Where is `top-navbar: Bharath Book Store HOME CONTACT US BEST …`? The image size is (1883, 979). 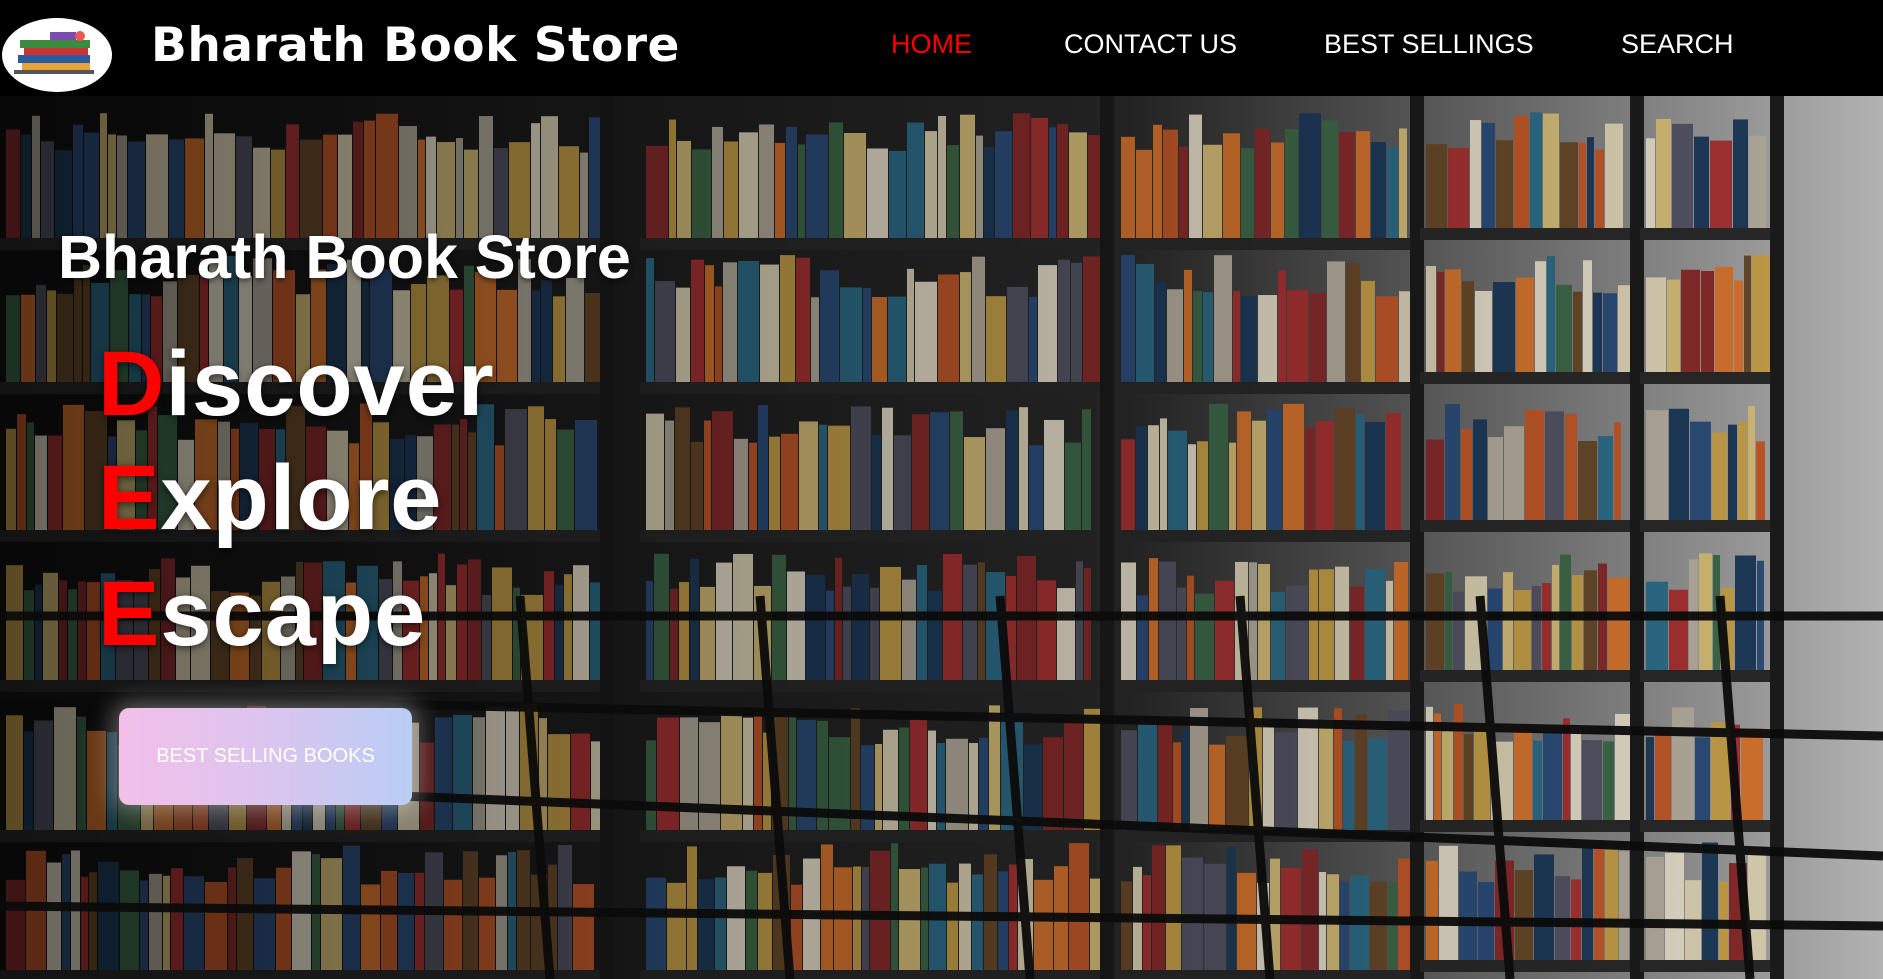
top-navbar: Bharath Book Store HOME CONTACT US BEST … is located at coordinates (941, 48).